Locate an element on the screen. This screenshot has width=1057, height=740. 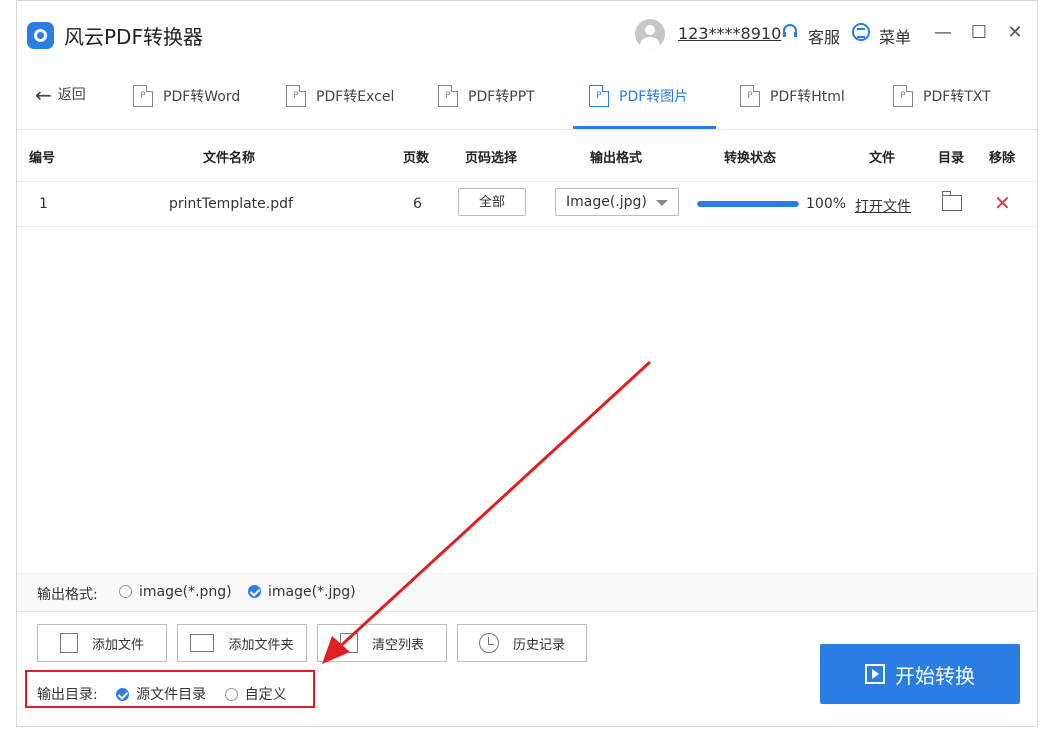
clear-list-button: 清空列表 is located at coordinates (382, 643).